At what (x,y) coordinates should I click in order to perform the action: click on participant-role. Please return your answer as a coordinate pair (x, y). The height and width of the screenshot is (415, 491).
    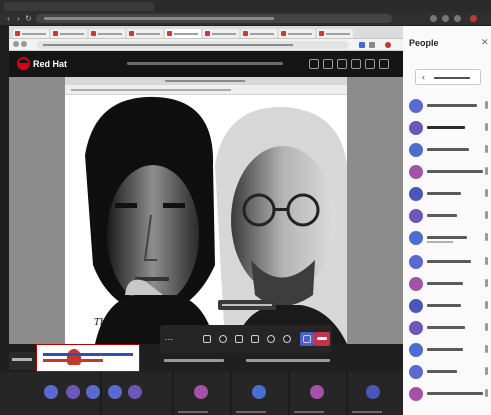
    Looking at the image, I should click on (440, 242).